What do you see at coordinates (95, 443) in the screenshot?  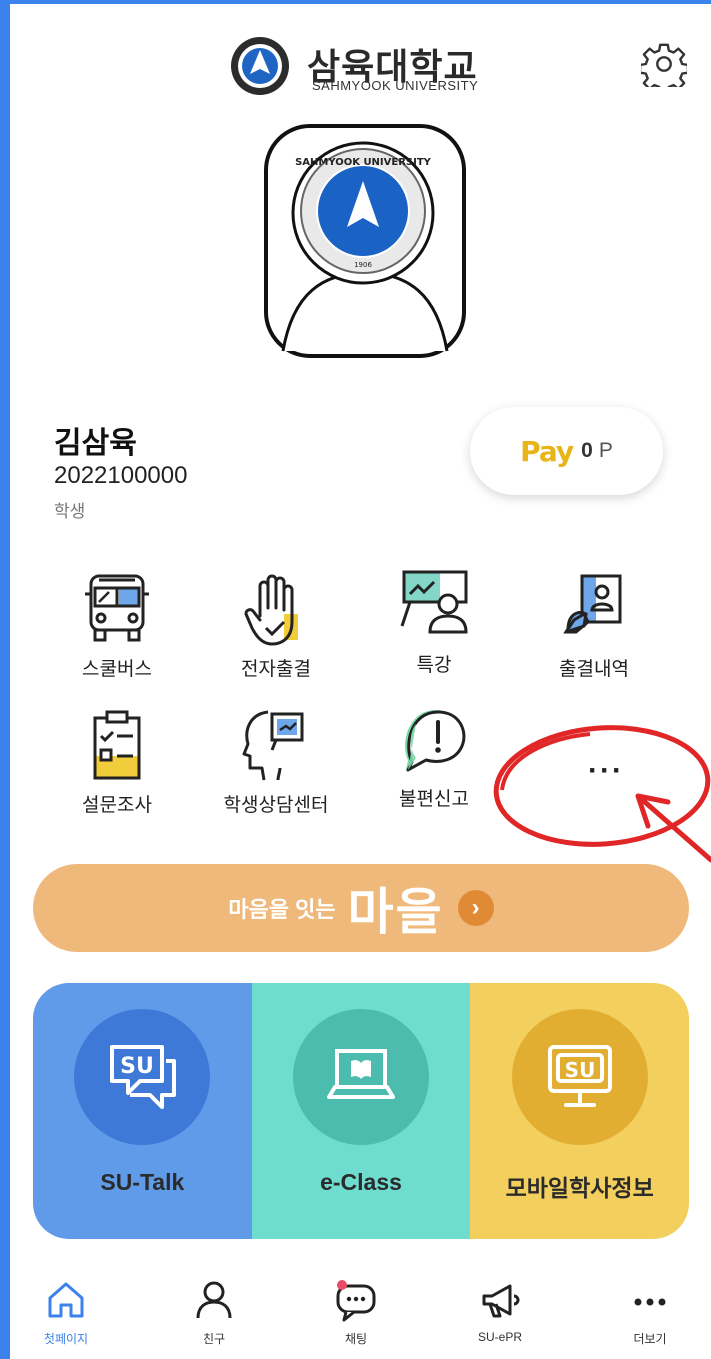 I see `user-name: 김삼육` at bounding box center [95, 443].